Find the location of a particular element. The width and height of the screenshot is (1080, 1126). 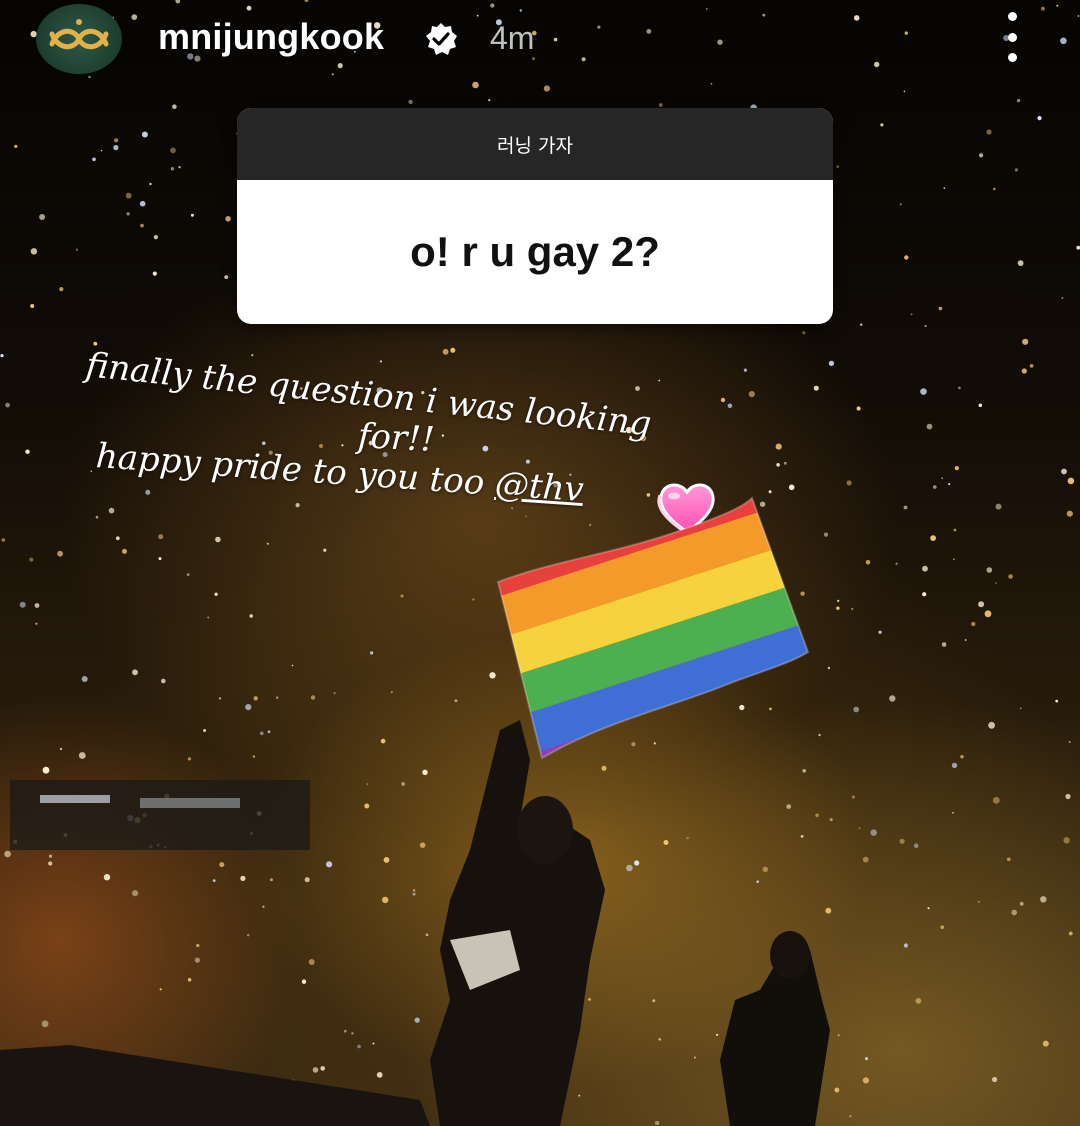

question-sticker: 러닝 가자 o! r u gay 2? is located at coordinates (535, 216).